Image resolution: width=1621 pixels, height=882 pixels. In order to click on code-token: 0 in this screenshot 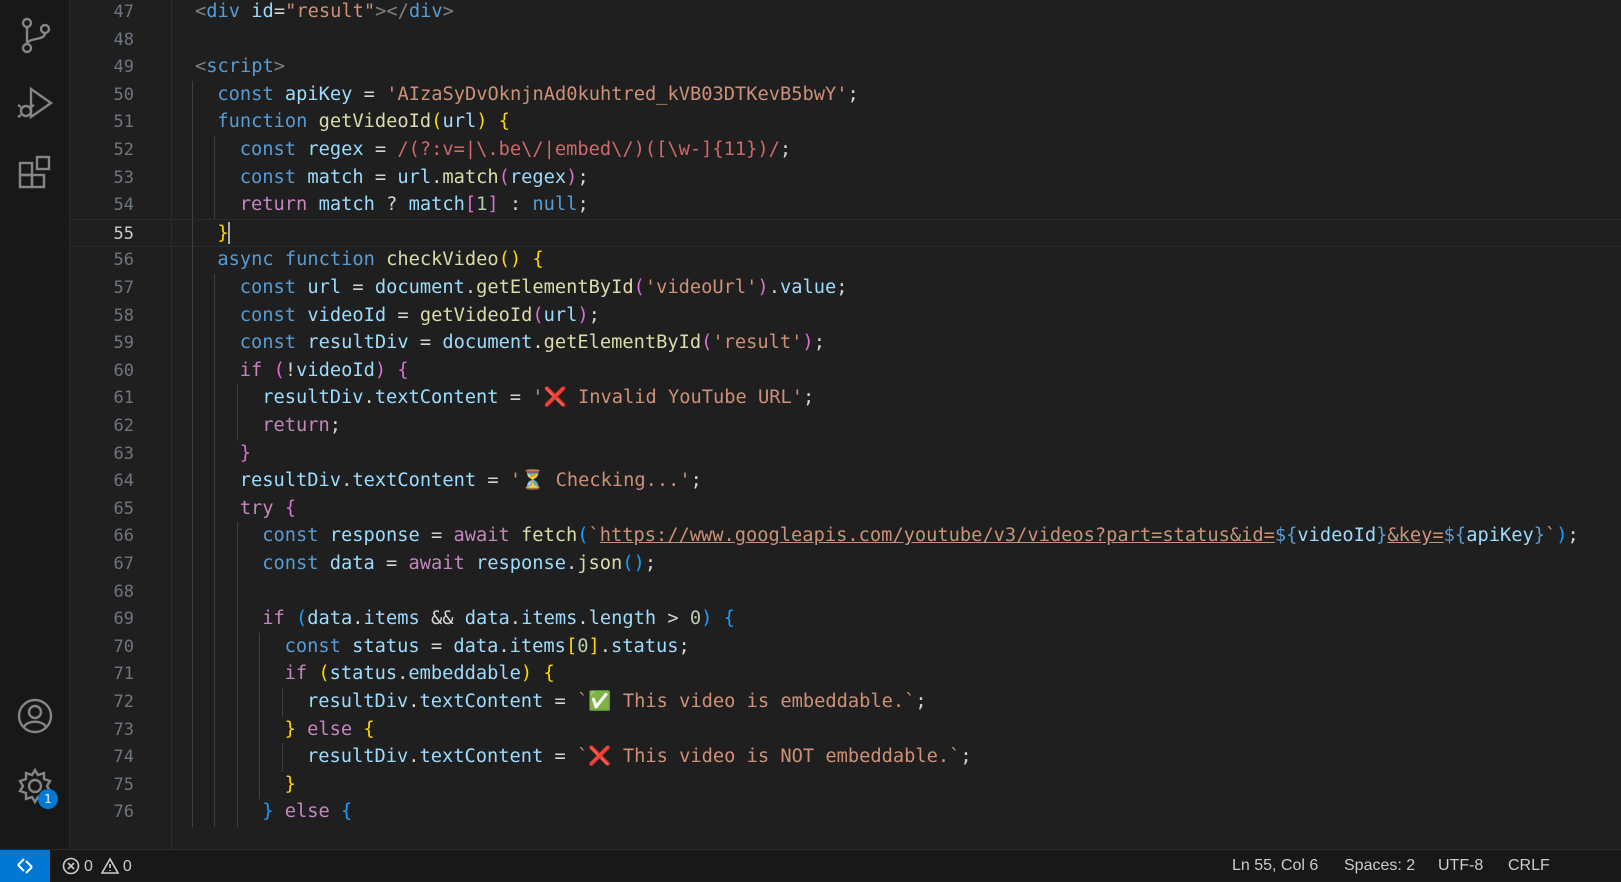, I will do `click(583, 646)`.